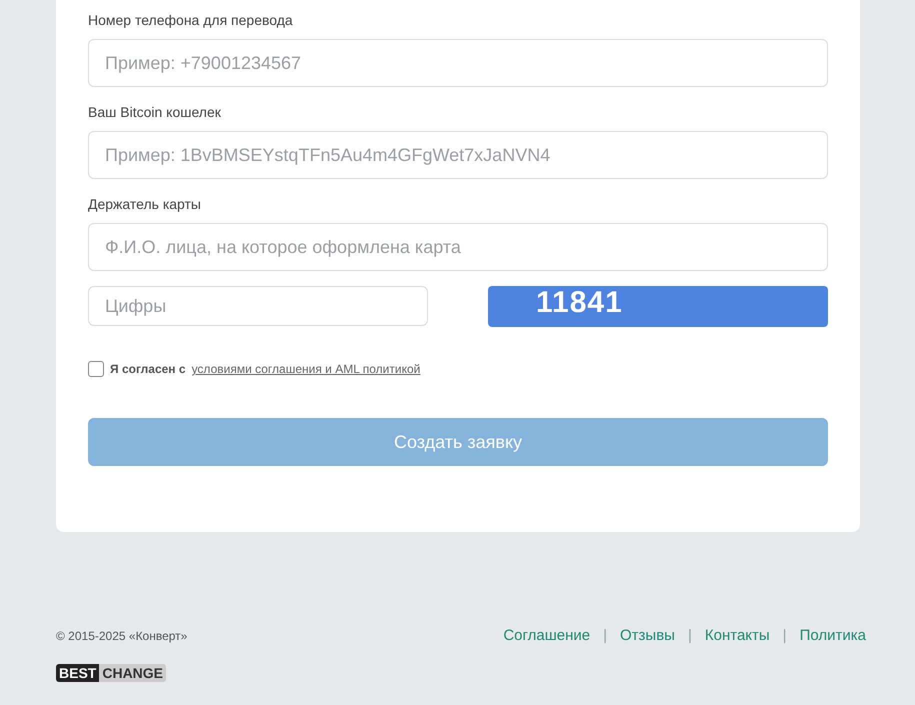  I want to click on checkbox, so click(96, 369).